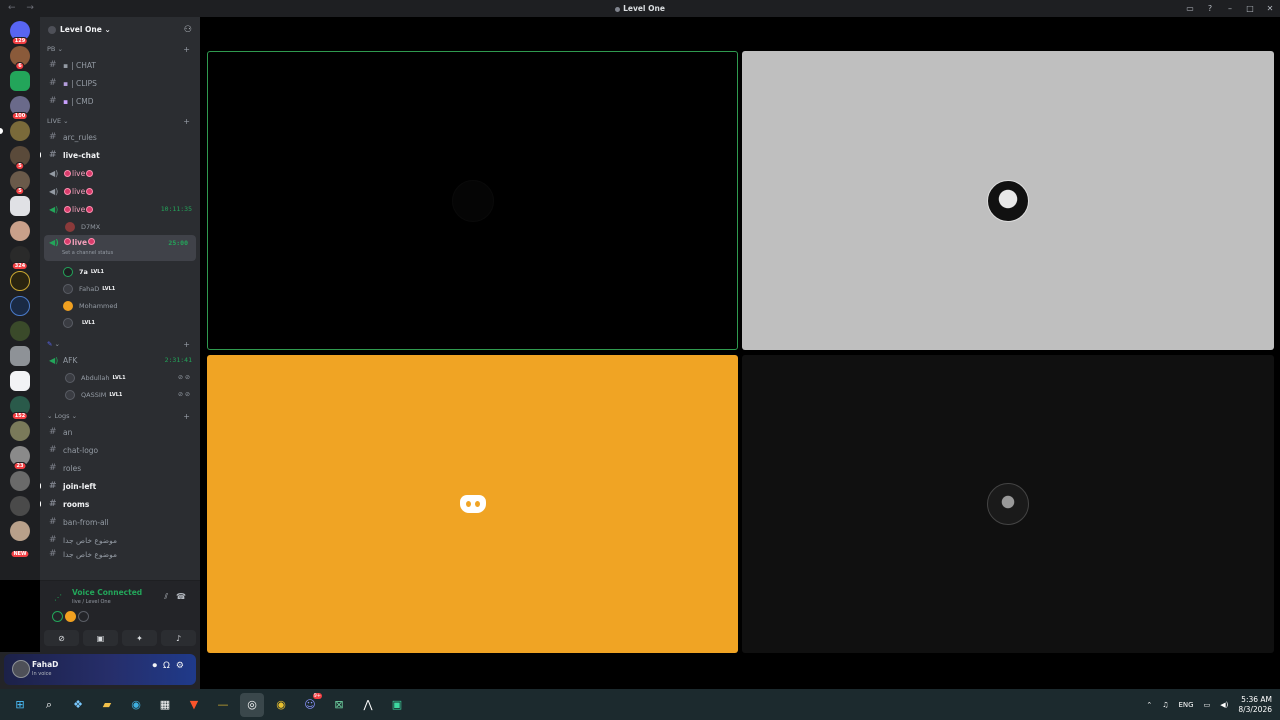  What do you see at coordinates (120, 271) in the screenshot?
I see `voice-member: 7a LVL1` at bounding box center [120, 271].